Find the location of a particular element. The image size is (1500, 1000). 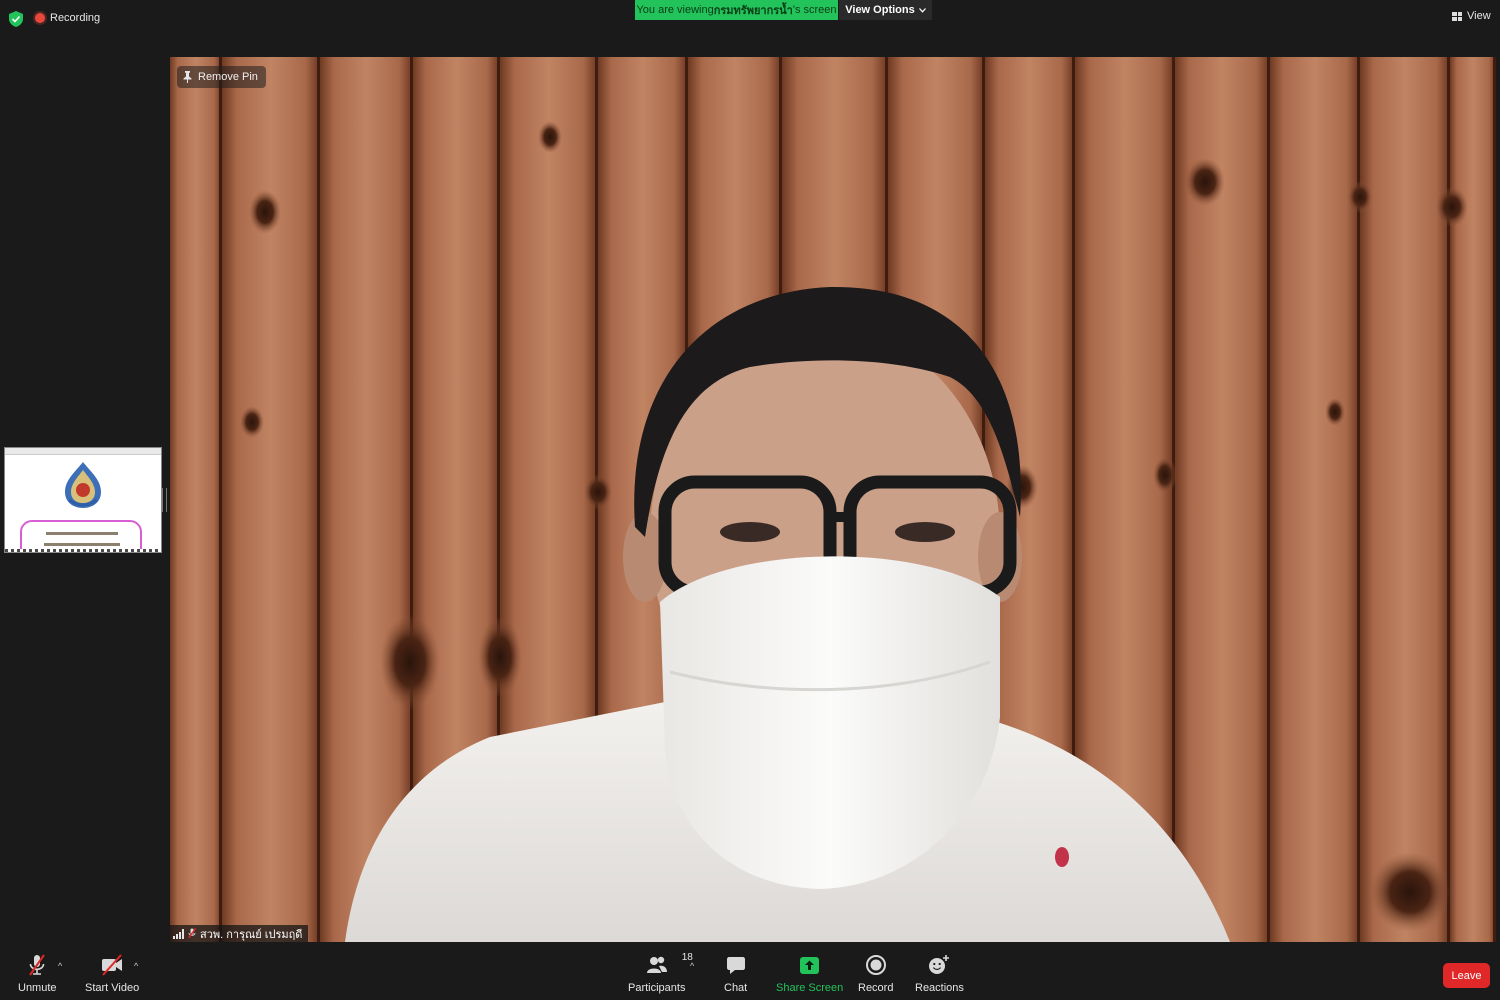

thumbnail-taskbar is located at coordinates (83, 550).